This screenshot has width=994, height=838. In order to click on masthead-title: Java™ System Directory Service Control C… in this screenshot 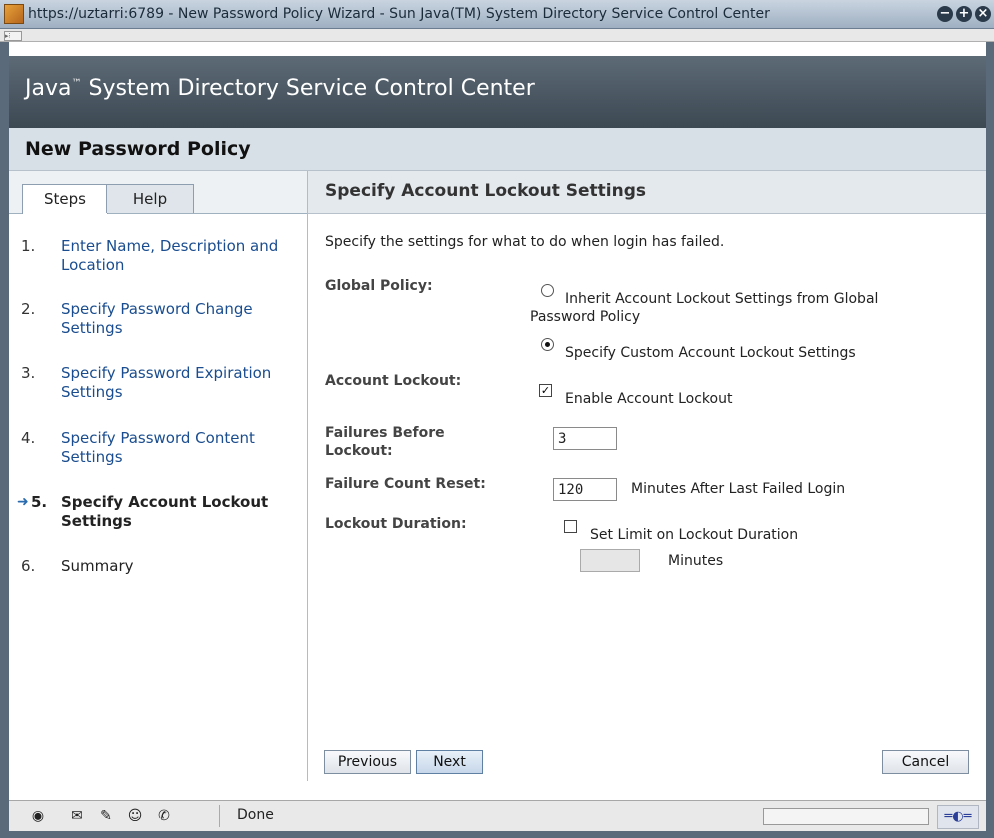, I will do `click(280, 88)`.